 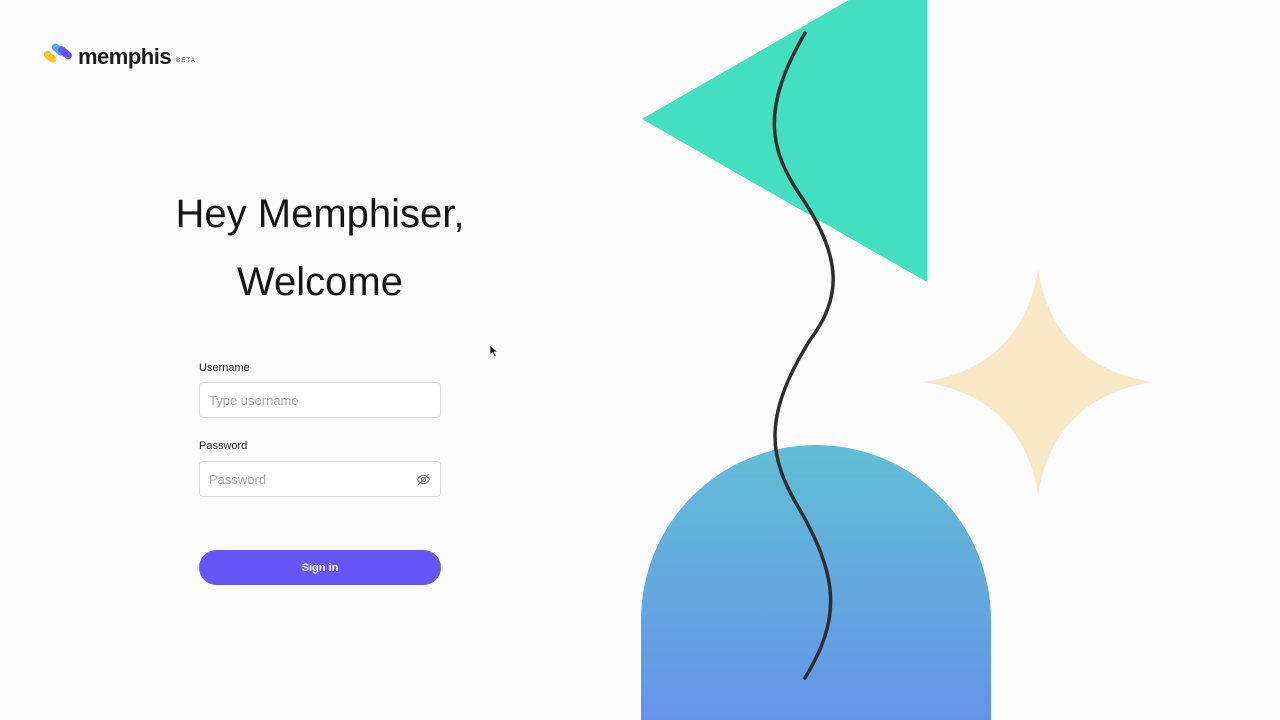 I want to click on mouse-cursor-icon, so click(x=494, y=351).